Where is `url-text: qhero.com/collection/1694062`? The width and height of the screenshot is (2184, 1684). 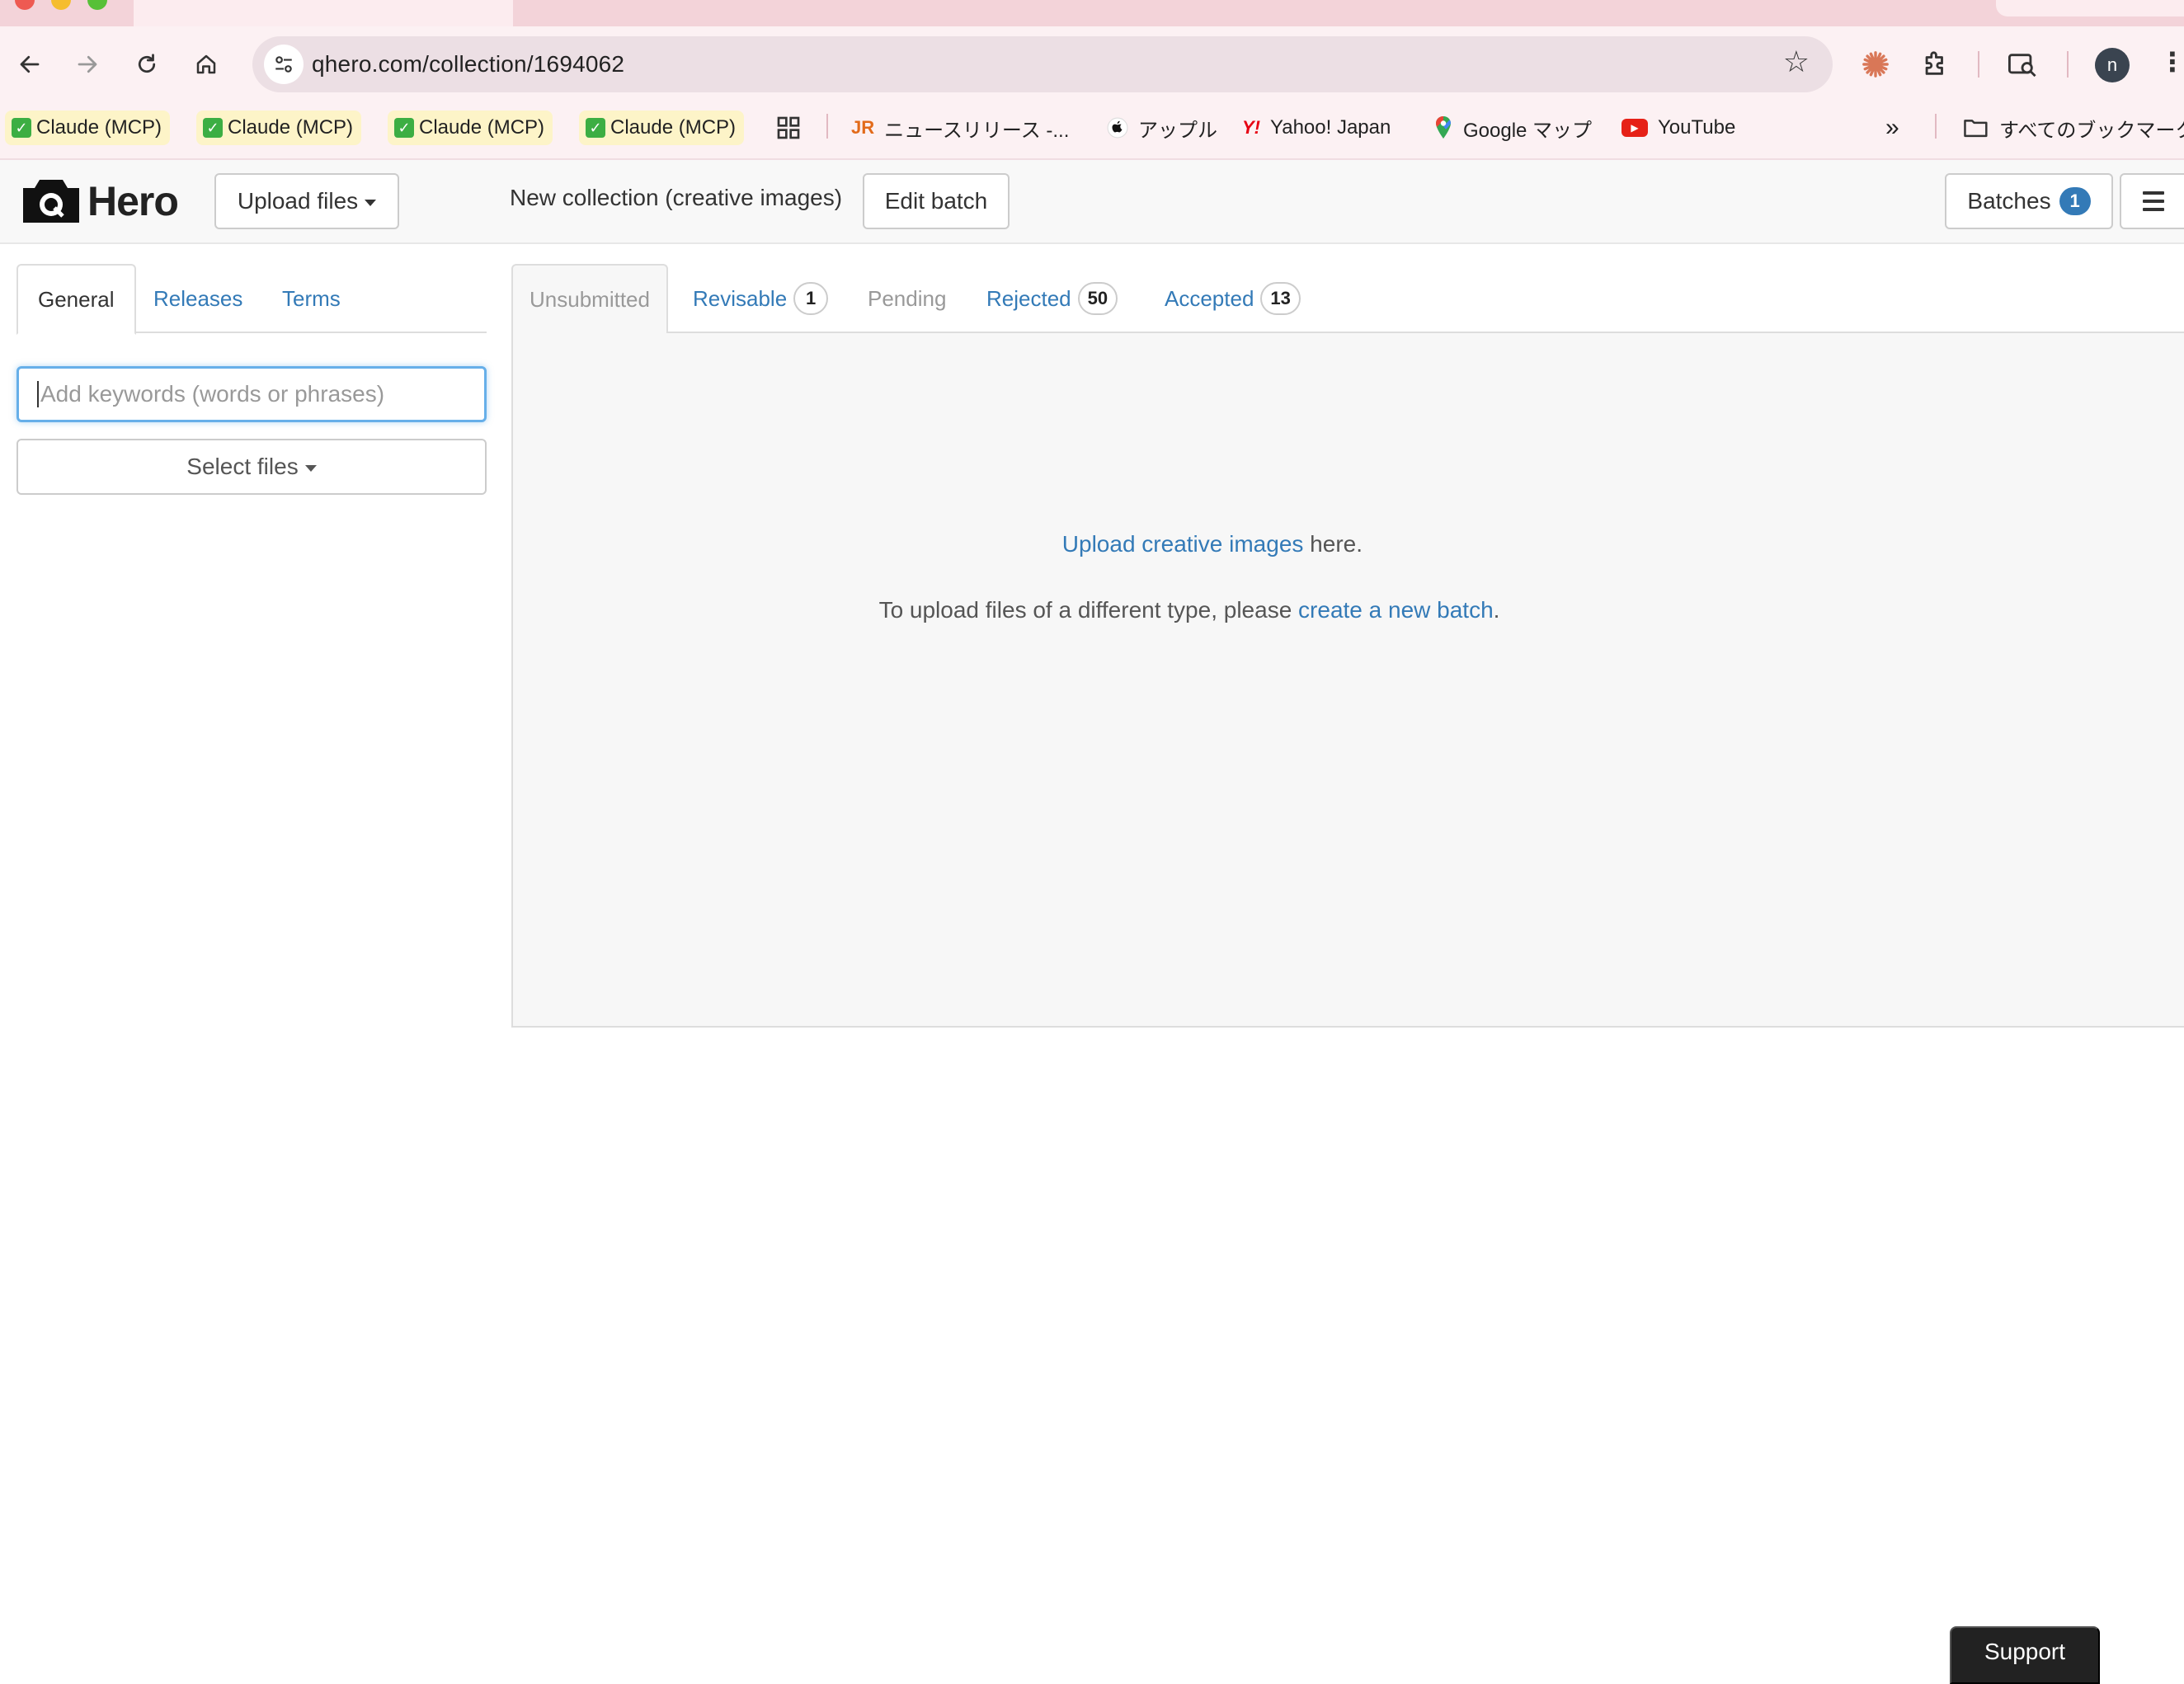 url-text: qhero.com/collection/1694062 is located at coordinates (468, 64).